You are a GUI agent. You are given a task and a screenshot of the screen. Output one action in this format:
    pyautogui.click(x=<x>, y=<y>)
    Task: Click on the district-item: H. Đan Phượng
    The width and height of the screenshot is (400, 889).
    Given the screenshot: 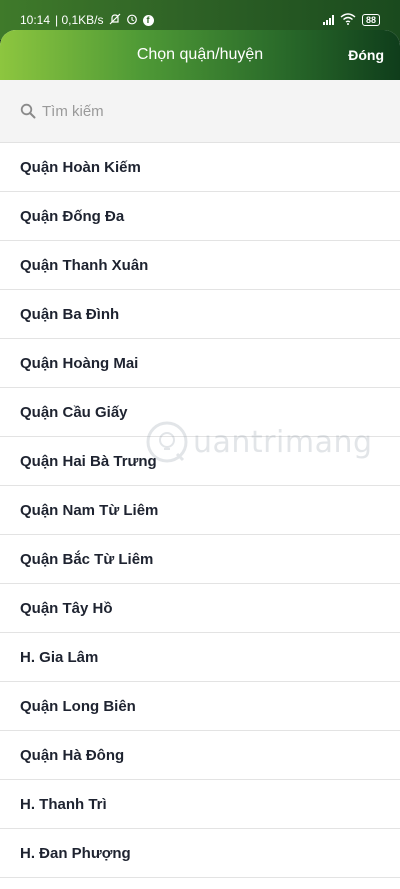 What is the action you would take?
    pyautogui.click(x=200, y=853)
    